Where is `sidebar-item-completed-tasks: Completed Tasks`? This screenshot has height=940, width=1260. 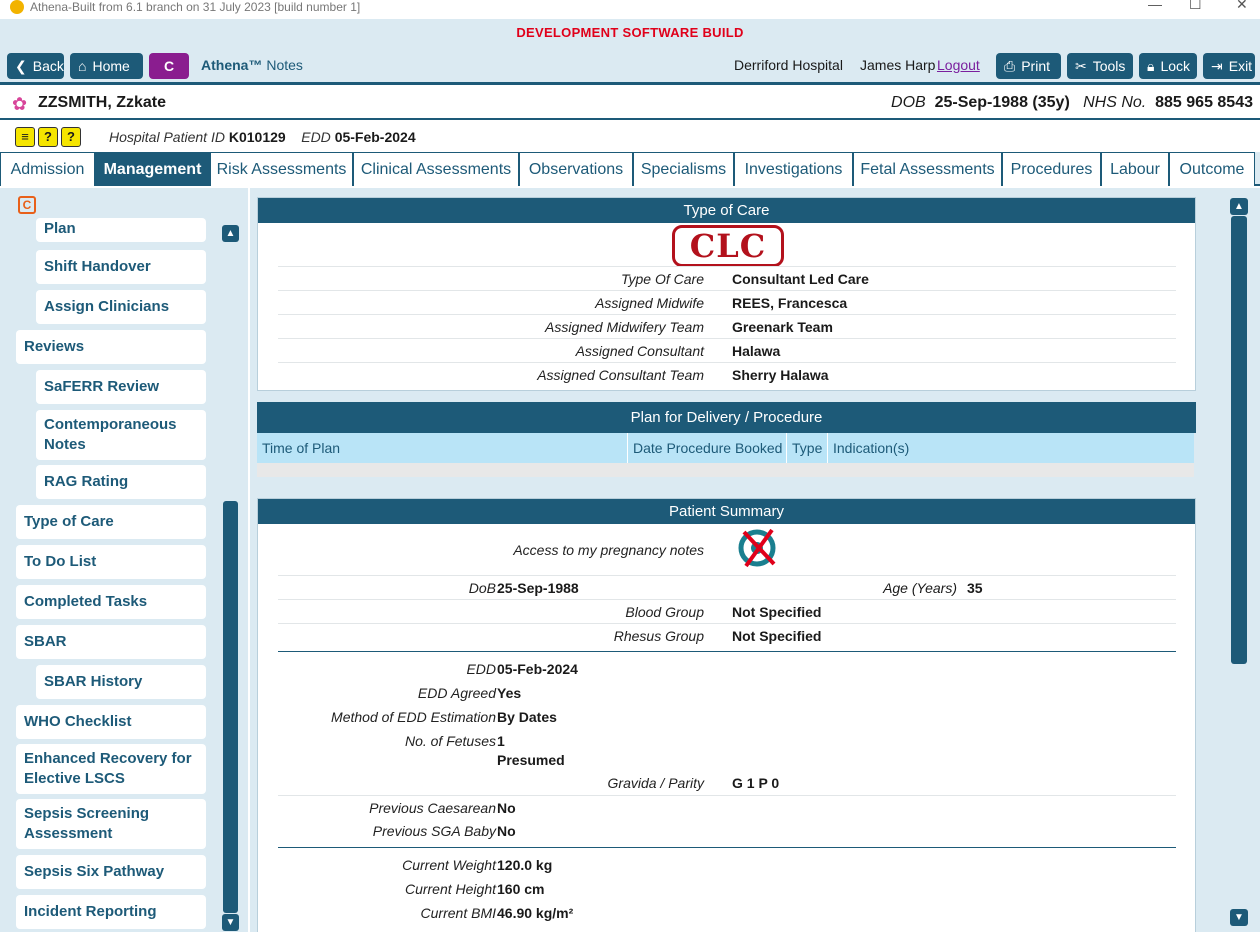 sidebar-item-completed-tasks: Completed Tasks is located at coordinates (111, 602).